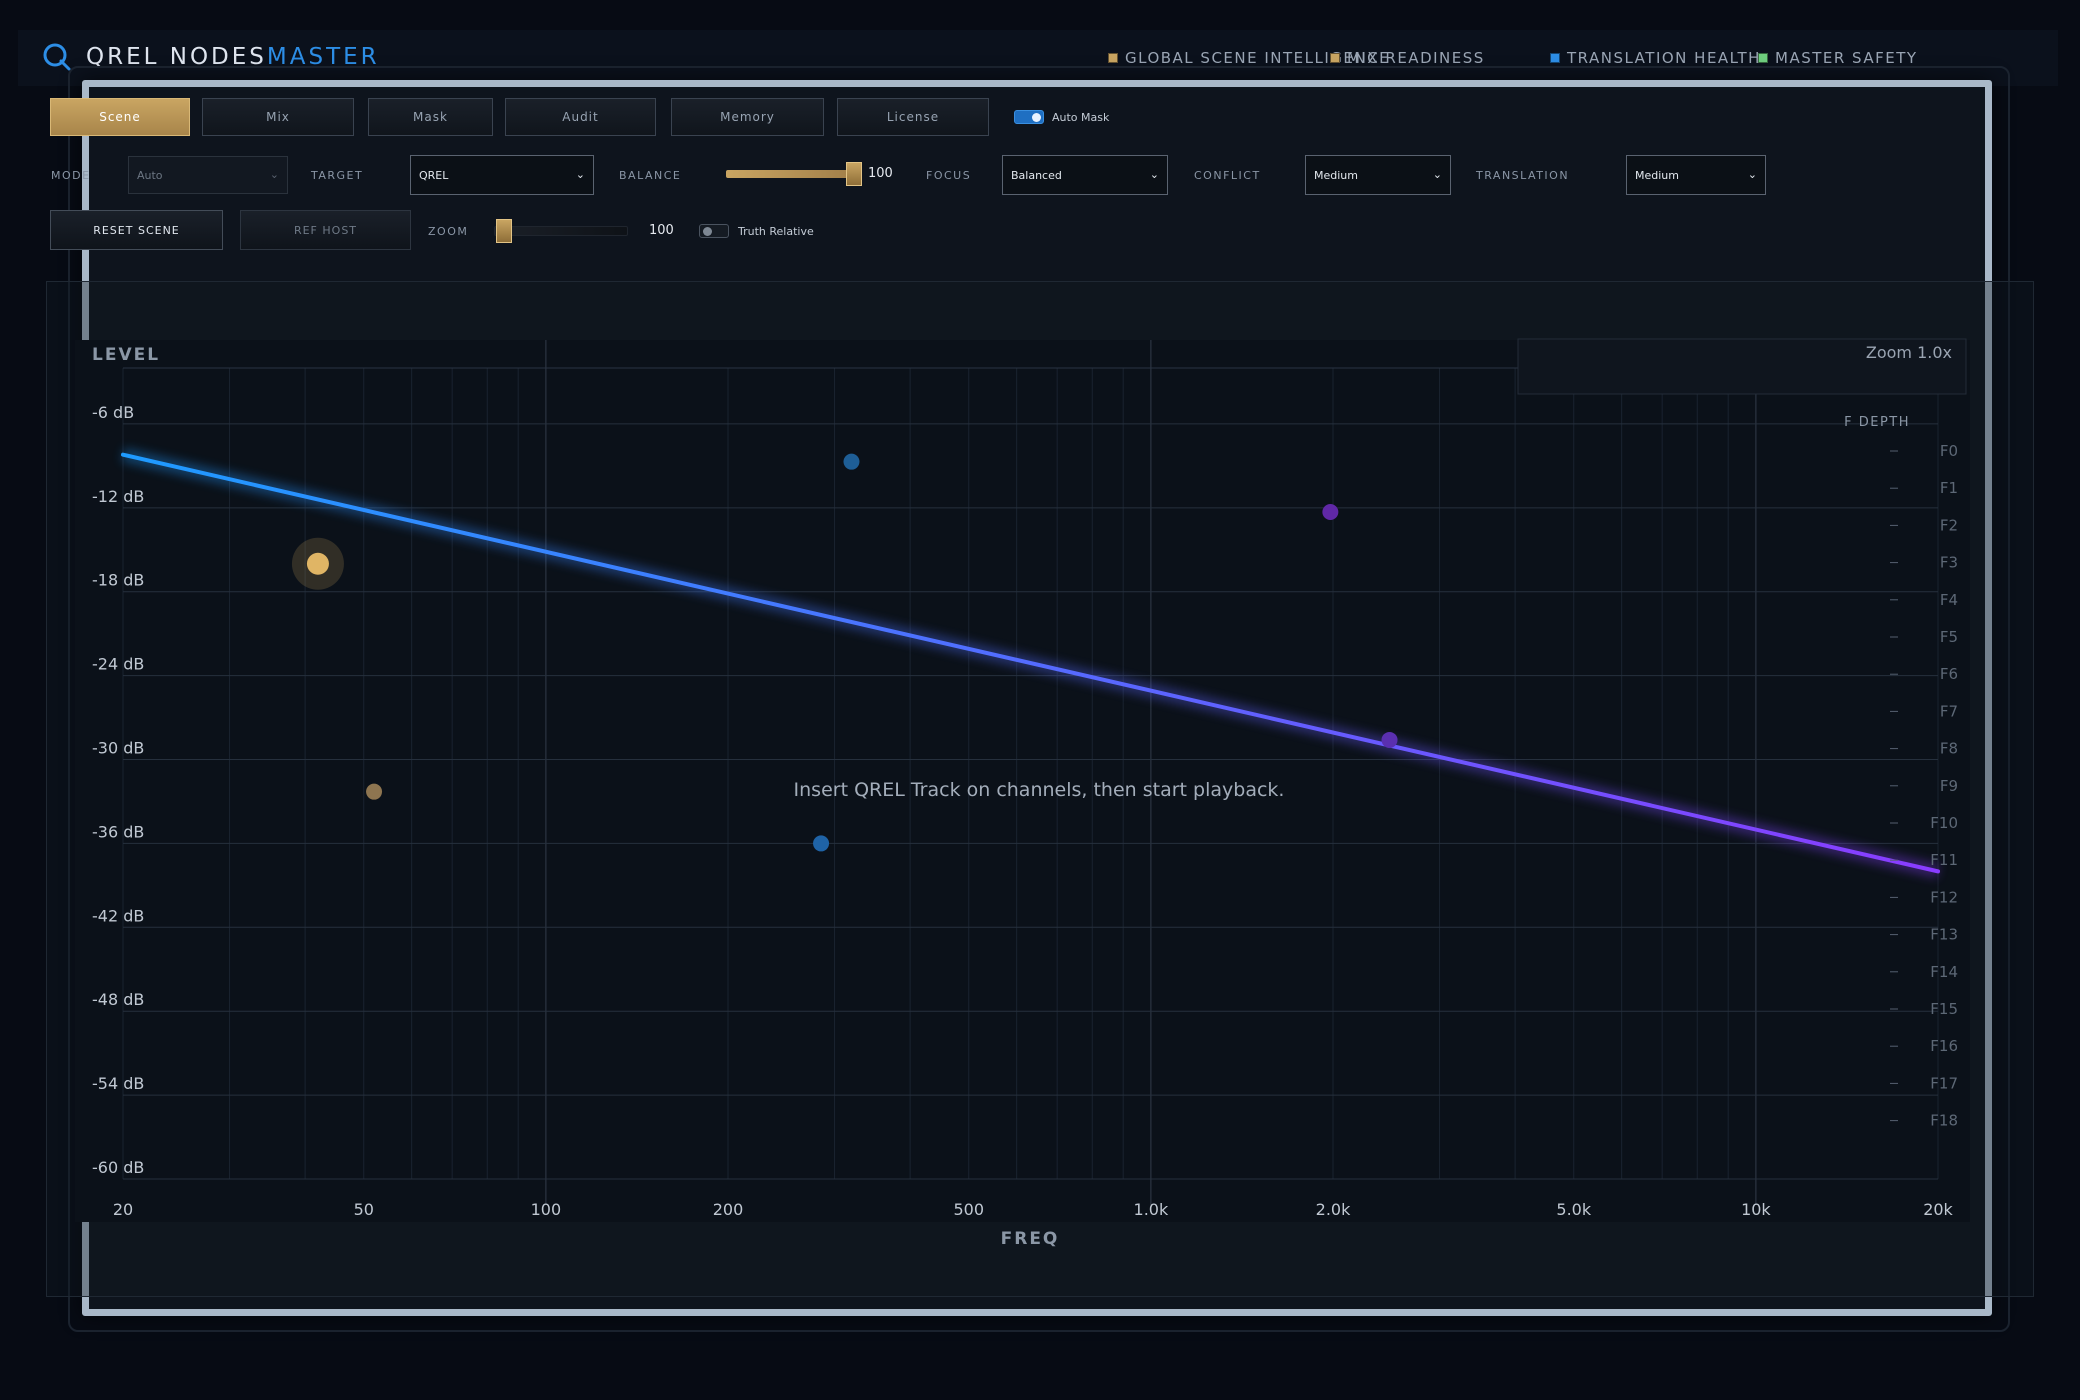 The height and width of the screenshot is (1400, 2080). Describe the element at coordinates (118, 1167) in the screenshot. I see `y-tick-label: -60 dB` at that location.